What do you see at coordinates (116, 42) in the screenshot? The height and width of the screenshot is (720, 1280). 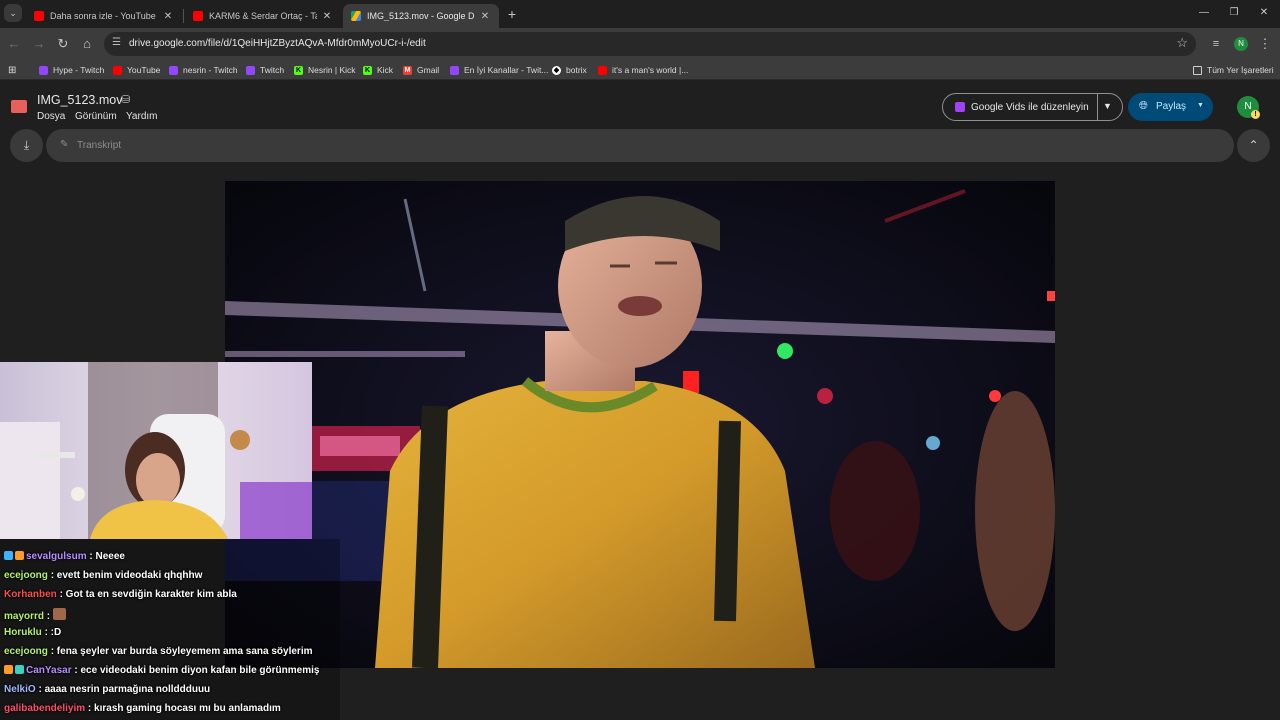 I see `site-info-icon: ☰` at bounding box center [116, 42].